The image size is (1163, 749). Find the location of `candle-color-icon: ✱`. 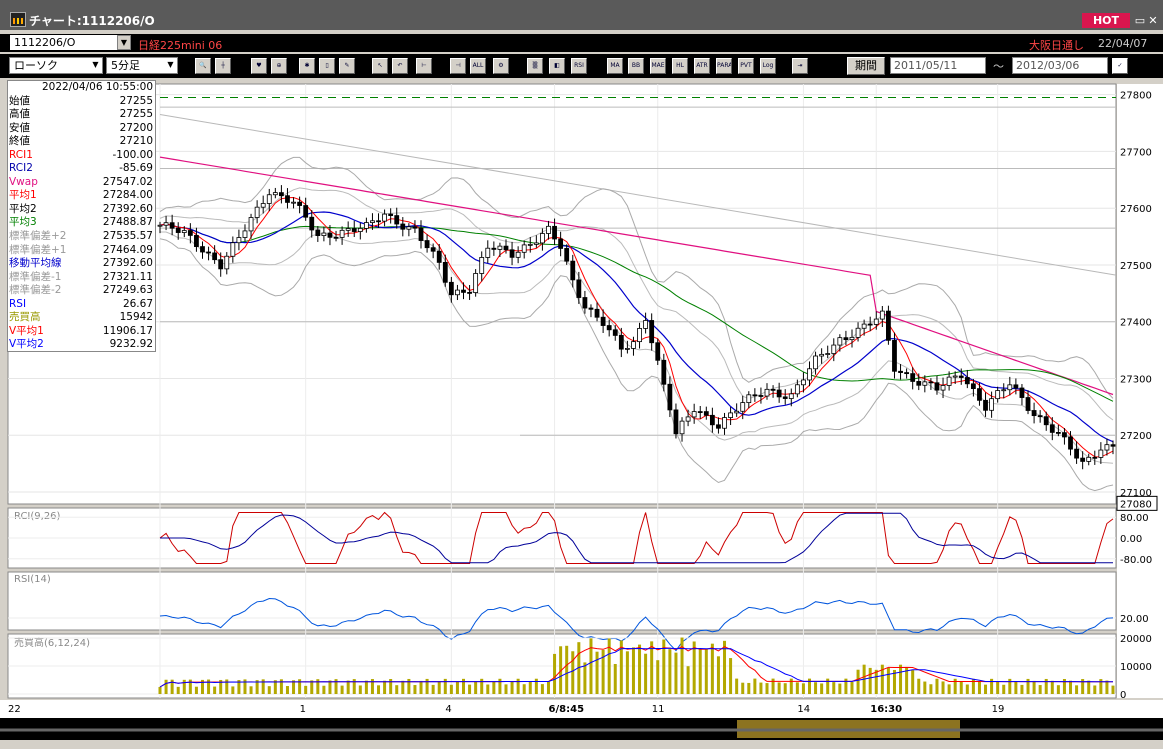

candle-color-icon: ✱ is located at coordinates (307, 66).